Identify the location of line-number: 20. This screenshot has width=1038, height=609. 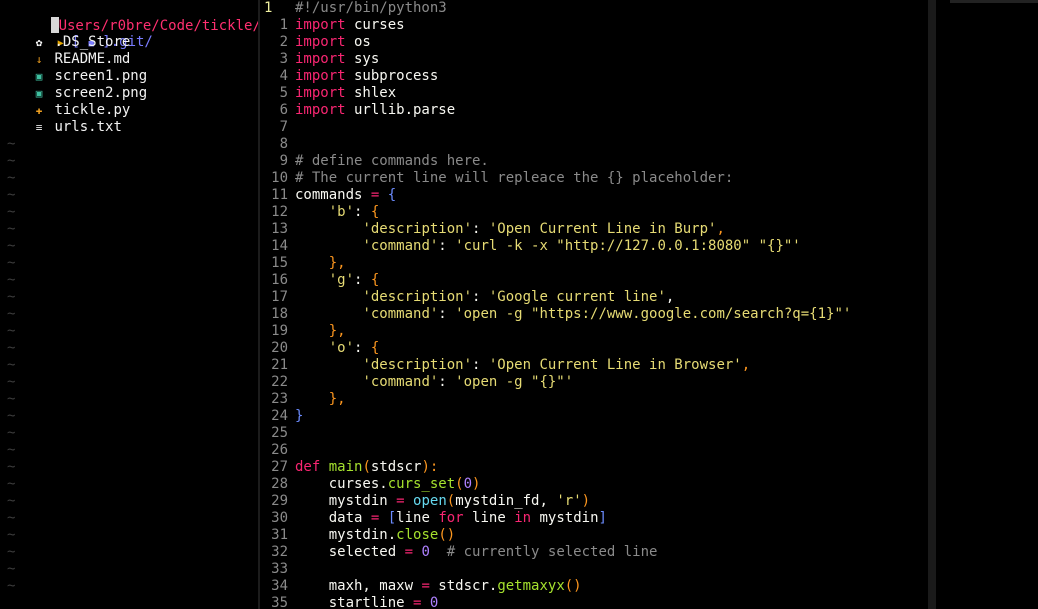
(279, 348).